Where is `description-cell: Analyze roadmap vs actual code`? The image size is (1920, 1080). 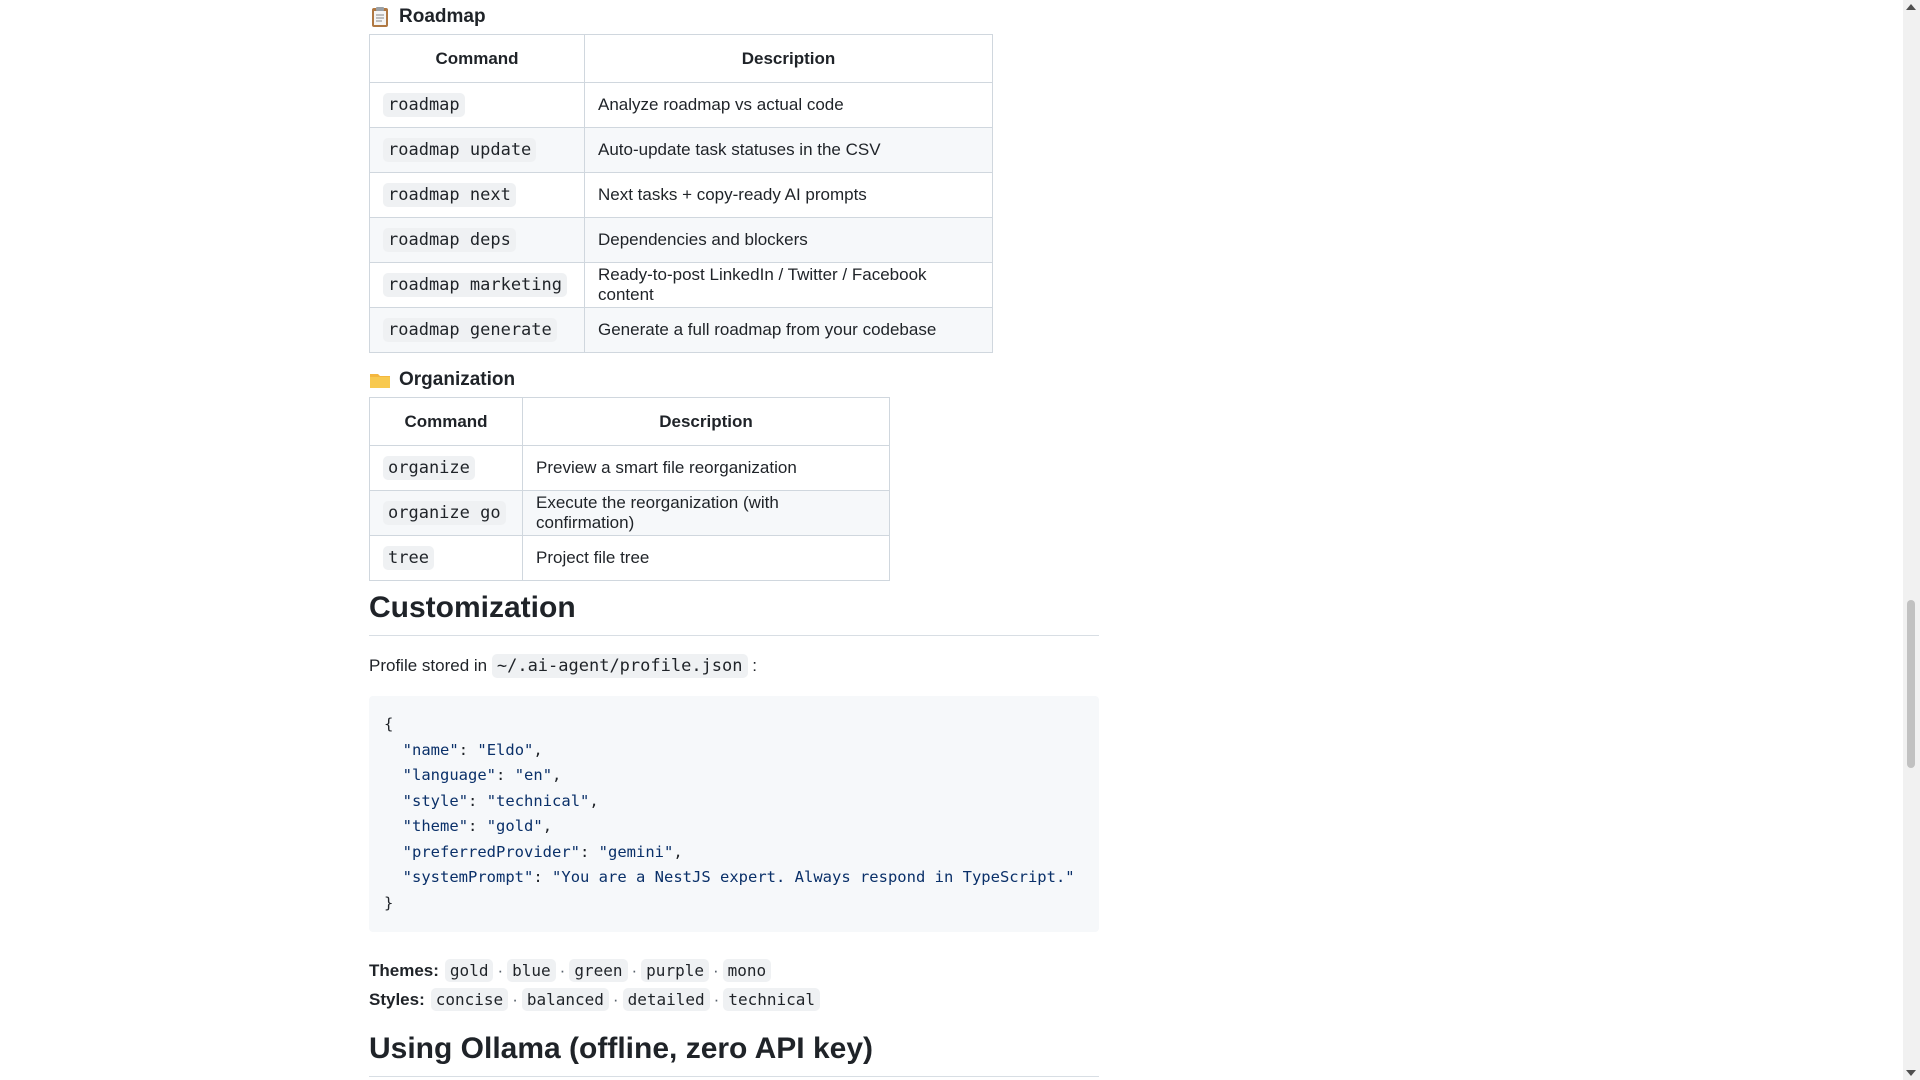 description-cell: Analyze roadmap vs actual code is located at coordinates (788, 105).